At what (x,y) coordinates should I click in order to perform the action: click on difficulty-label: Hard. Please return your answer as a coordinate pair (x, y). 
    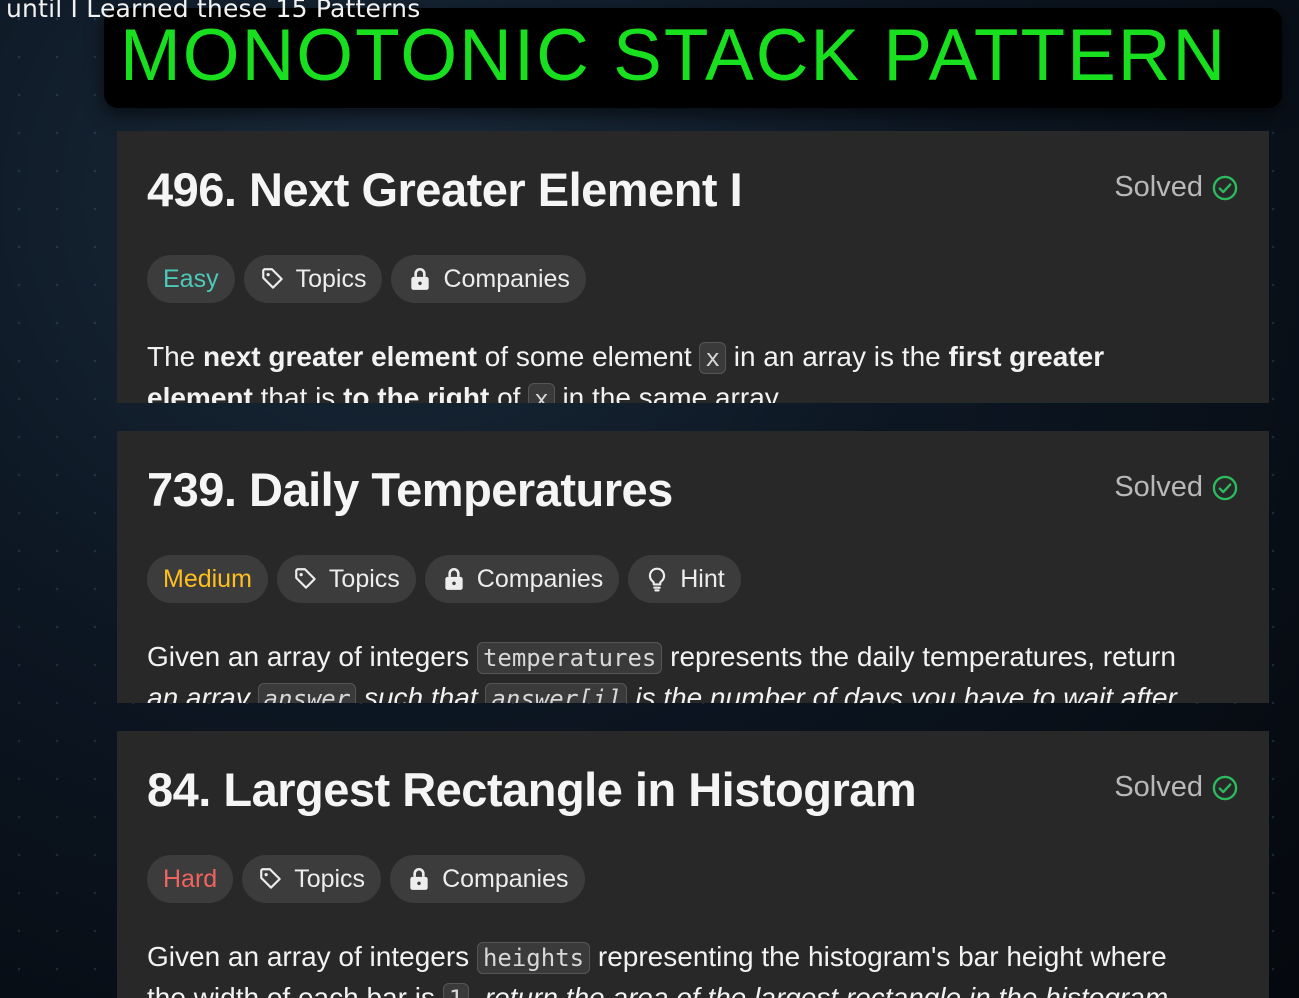
    Looking at the image, I should click on (190, 878).